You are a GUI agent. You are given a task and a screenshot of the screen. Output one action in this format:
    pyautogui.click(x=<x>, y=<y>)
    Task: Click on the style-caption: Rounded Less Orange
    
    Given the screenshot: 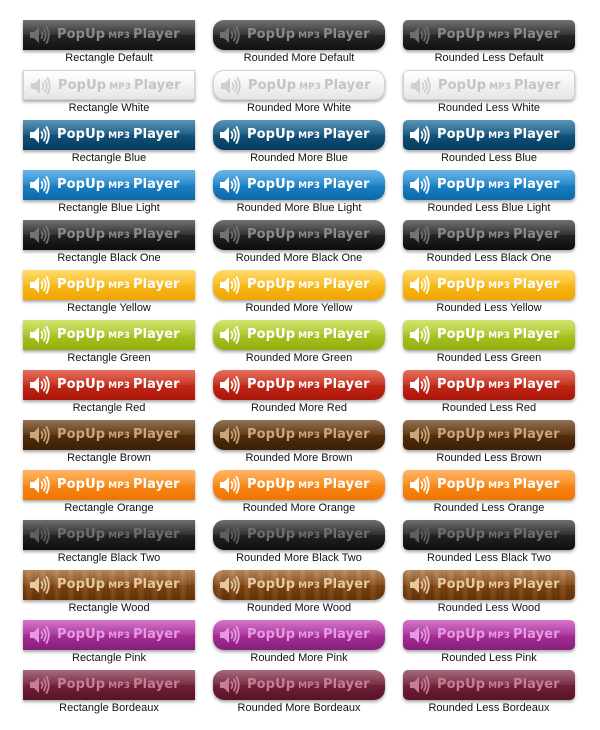 What is the action you would take?
    pyautogui.click(x=489, y=508)
    